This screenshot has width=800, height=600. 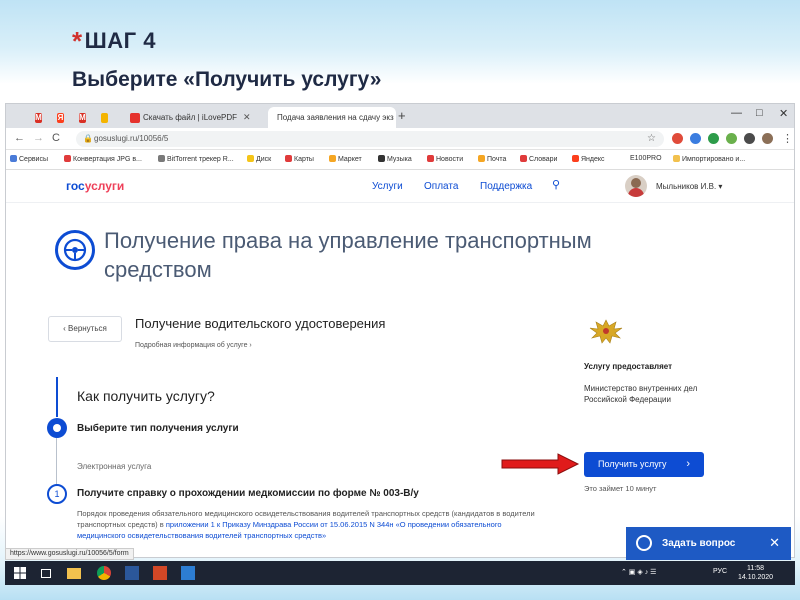 I want to click on tab-label: Подача заявления на сдачу экз, so click(x=335, y=117).